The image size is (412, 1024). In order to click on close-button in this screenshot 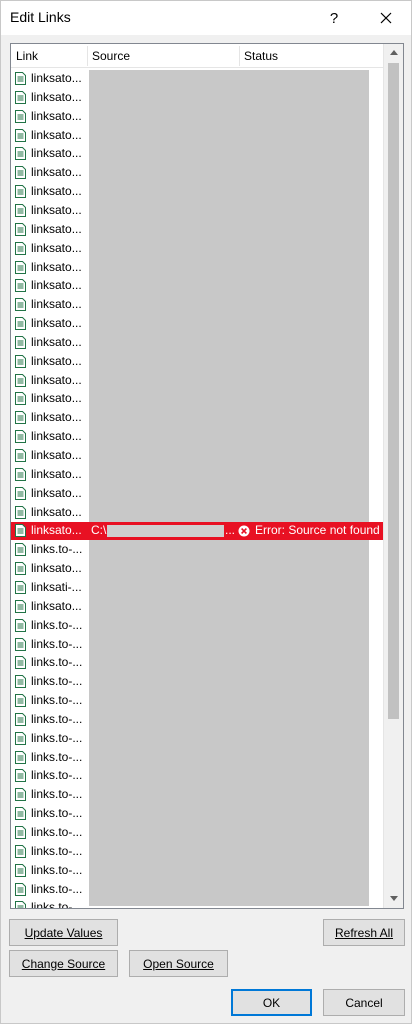, I will do `click(386, 18)`.